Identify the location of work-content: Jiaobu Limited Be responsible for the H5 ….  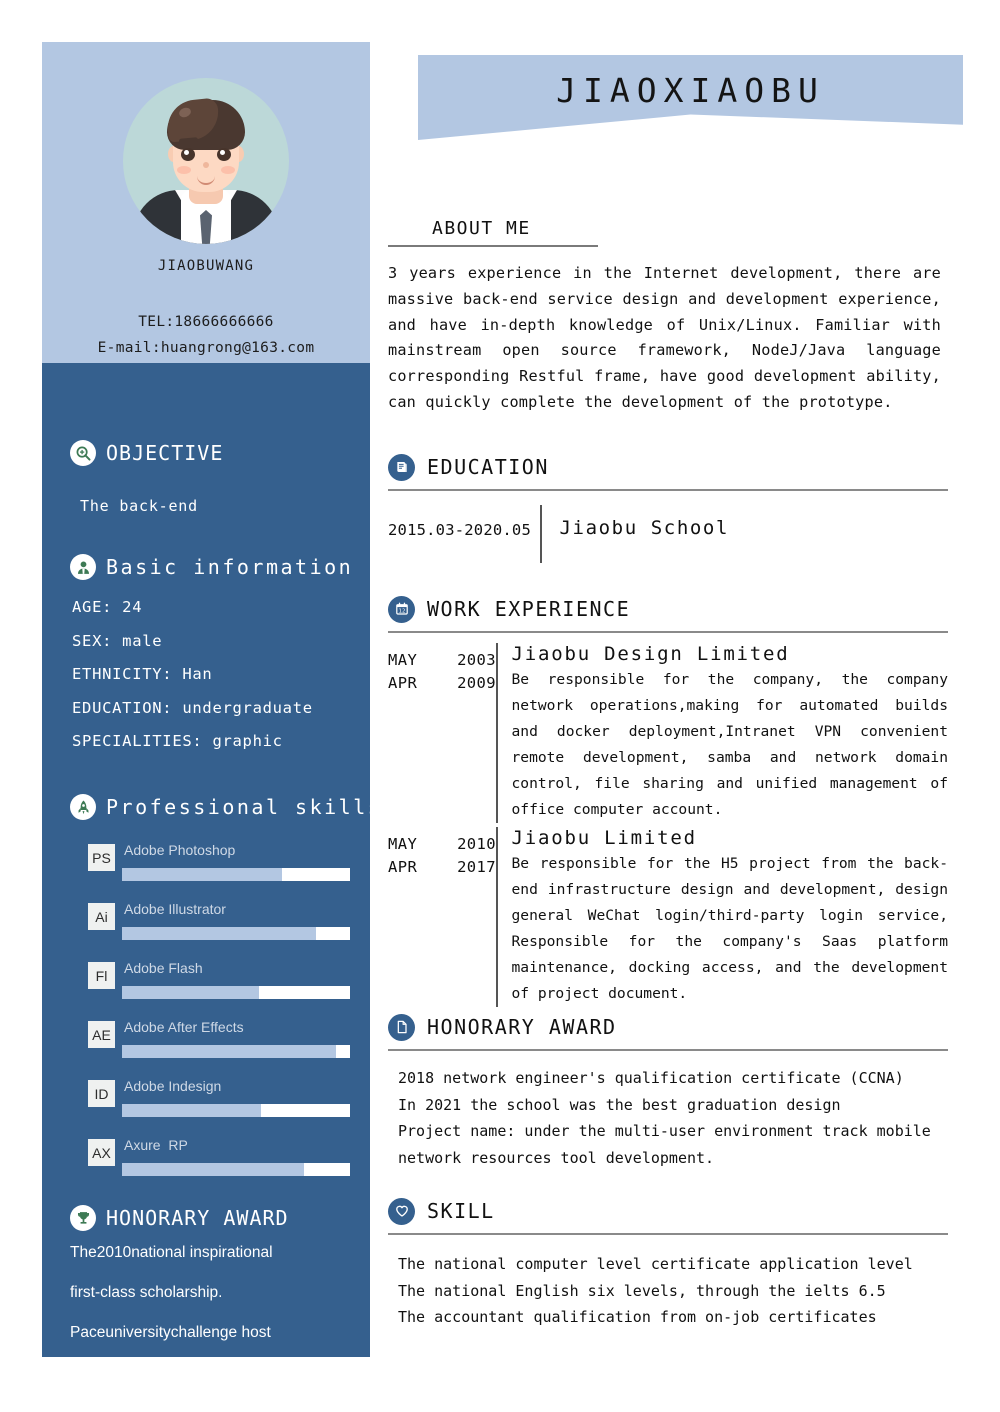
(723, 917).